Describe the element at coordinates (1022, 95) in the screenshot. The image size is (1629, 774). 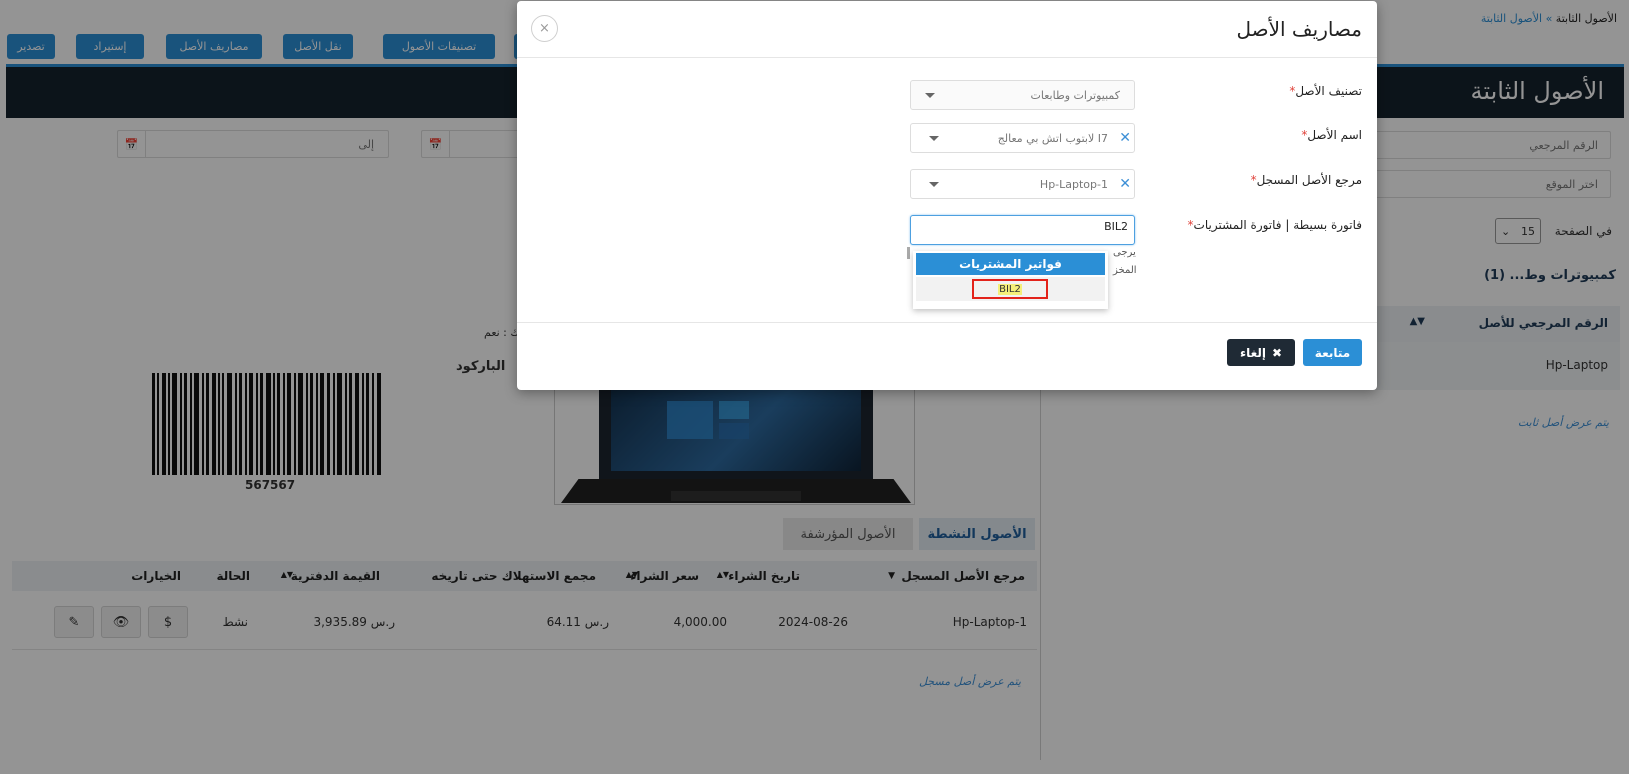
I see `category-select: كمبيوترات وطابعات` at that location.